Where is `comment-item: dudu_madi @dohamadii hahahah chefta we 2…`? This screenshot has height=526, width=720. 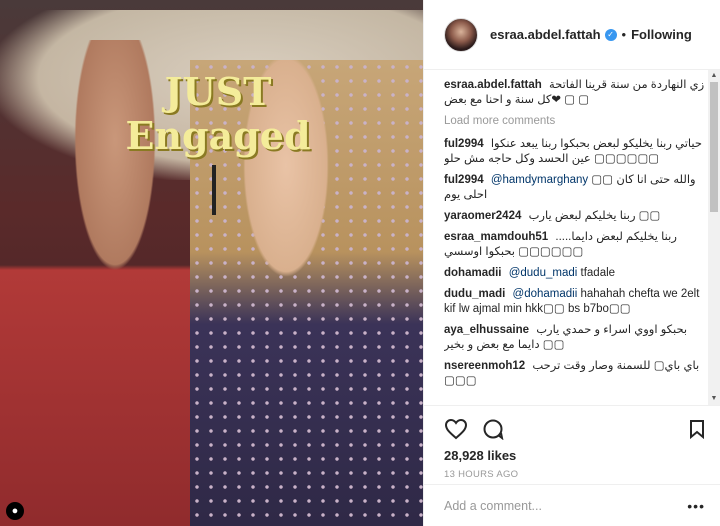 comment-item: dudu_madi @dohamadii hahahah chefta we 2… is located at coordinates (575, 302).